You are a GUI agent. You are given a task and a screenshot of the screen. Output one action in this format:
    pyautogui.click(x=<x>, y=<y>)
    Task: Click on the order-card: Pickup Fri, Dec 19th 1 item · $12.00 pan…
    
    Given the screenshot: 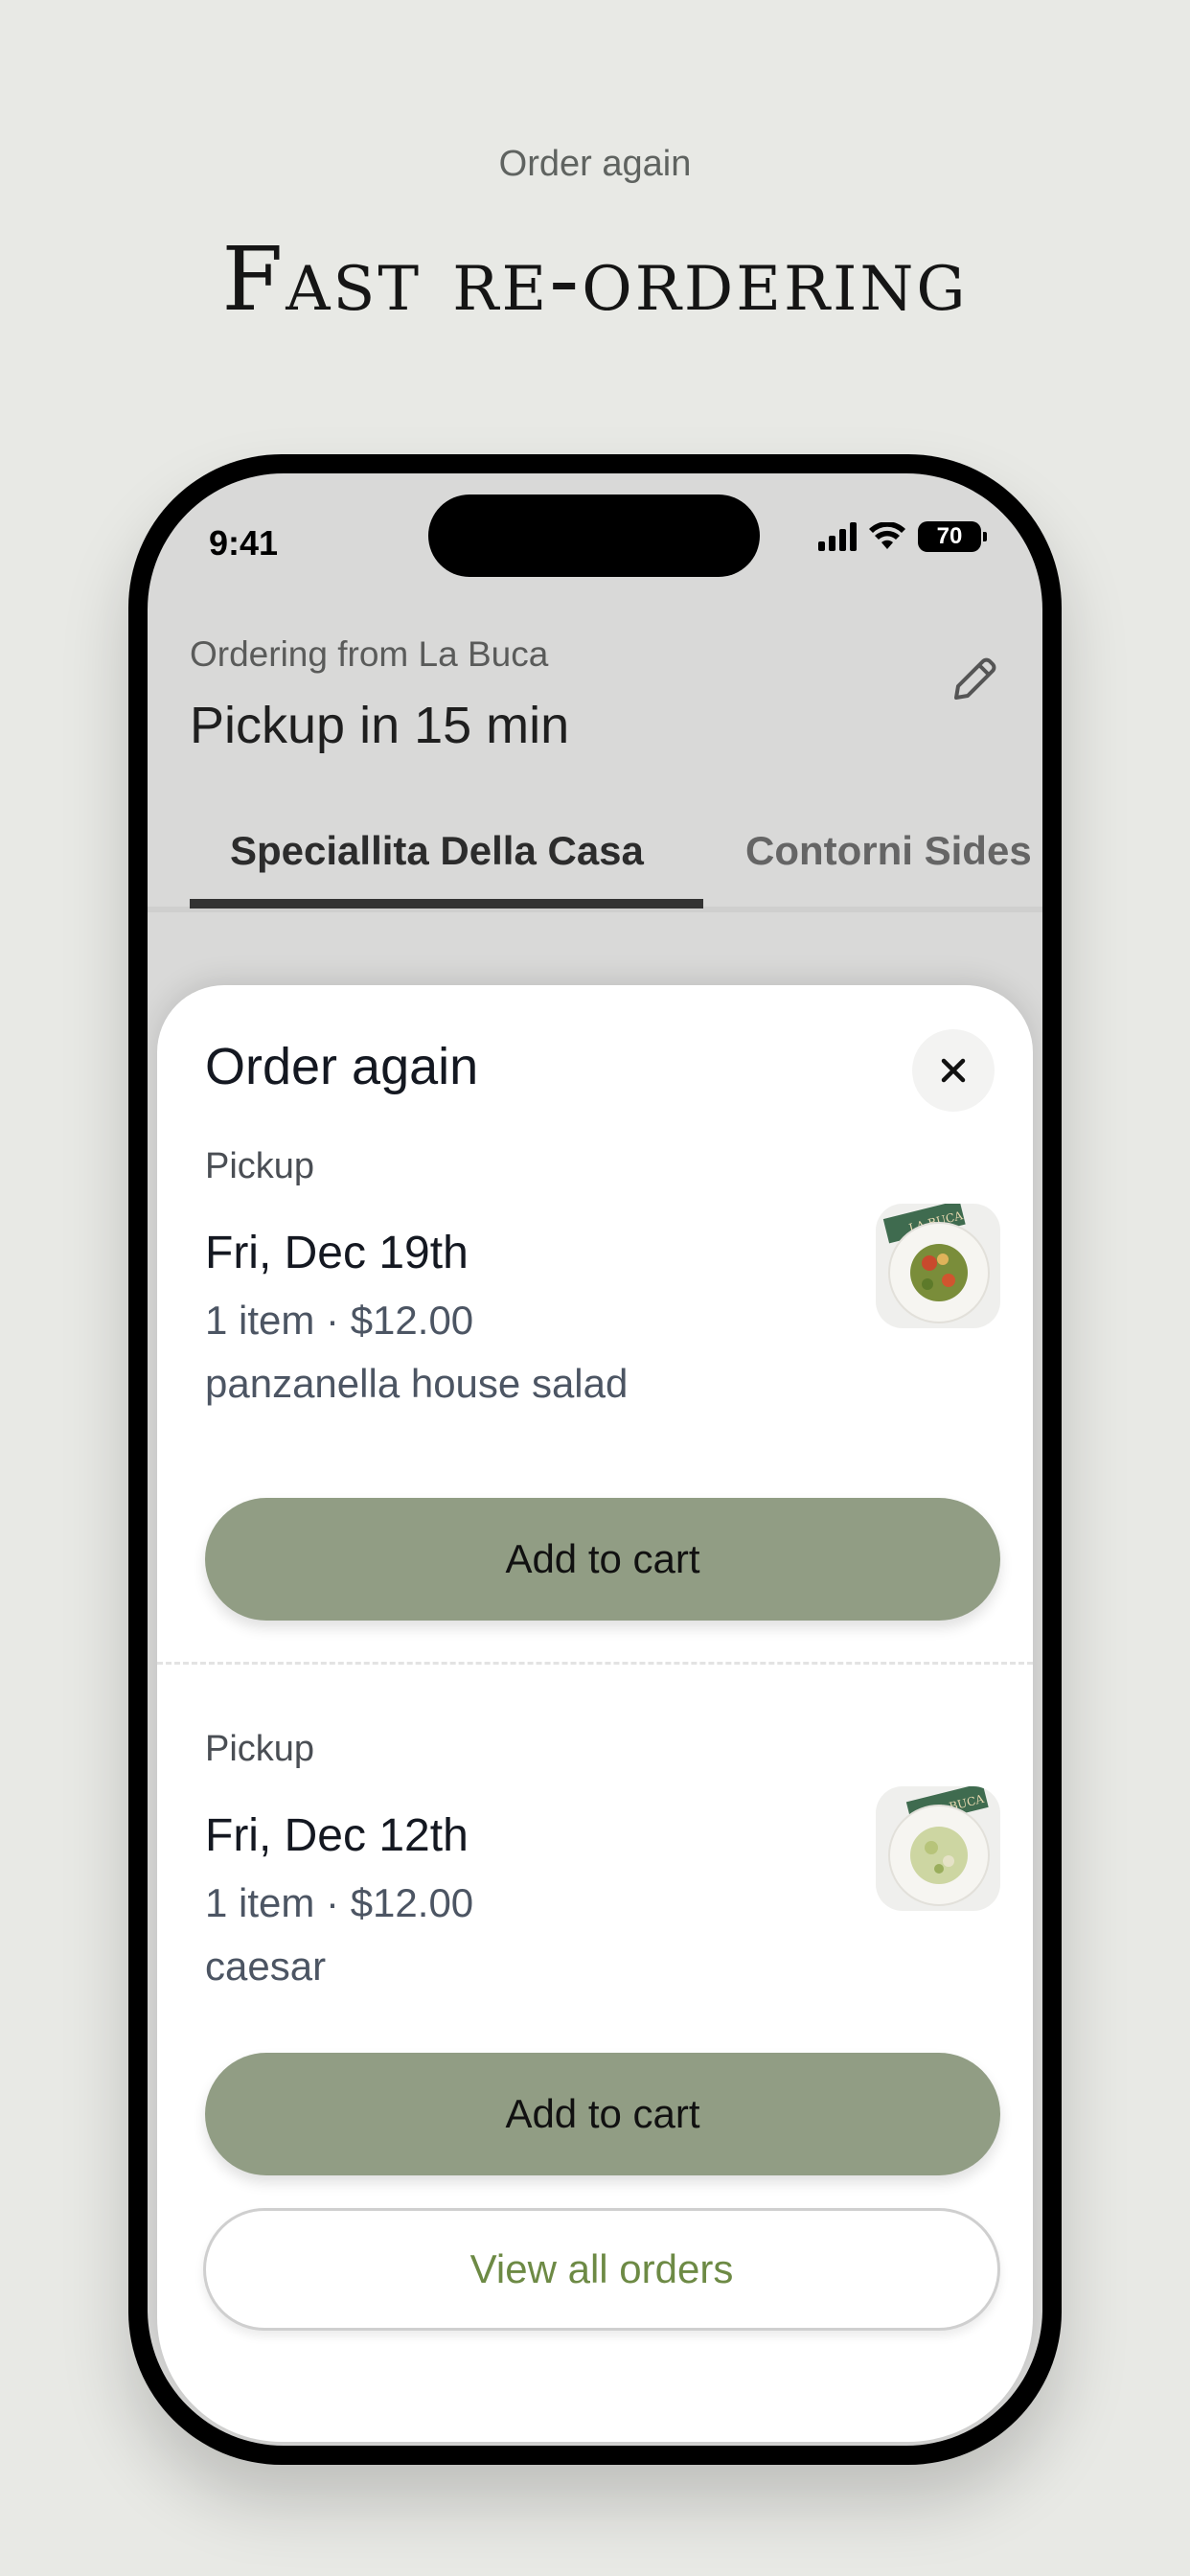 What is the action you would take?
    pyautogui.click(x=603, y=1385)
    